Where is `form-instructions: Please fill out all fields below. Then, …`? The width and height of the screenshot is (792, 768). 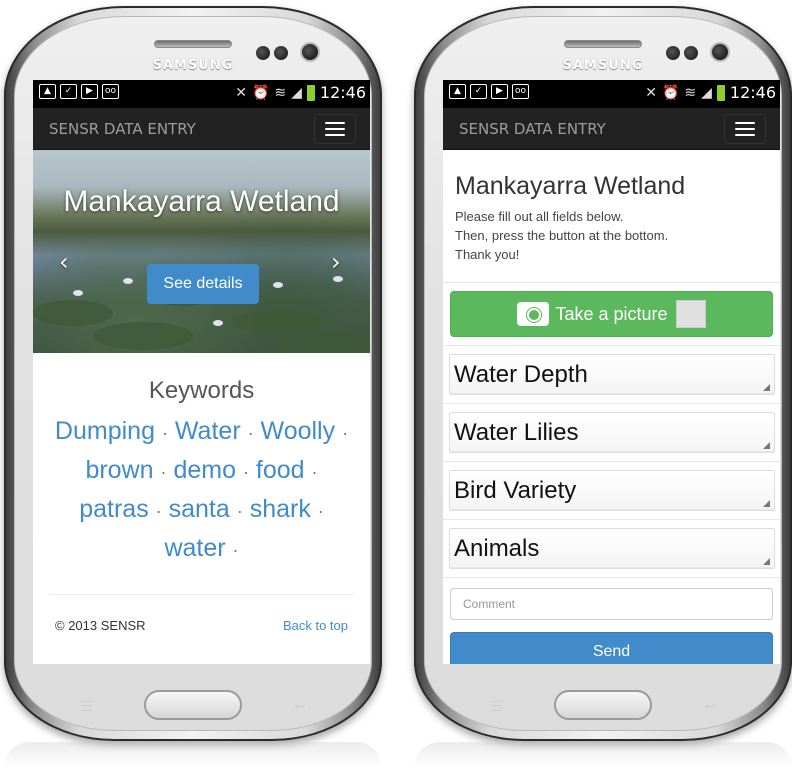 form-instructions: Please fill out all fields below. Then, … is located at coordinates (611, 235).